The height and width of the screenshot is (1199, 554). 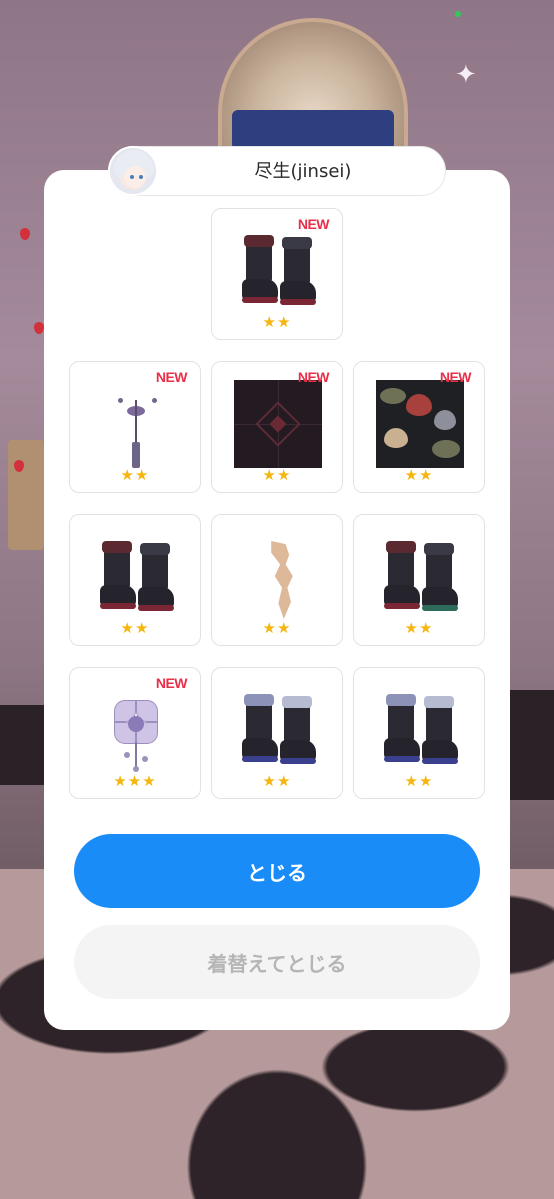 I want to click on table-right, so click(x=532, y=745).